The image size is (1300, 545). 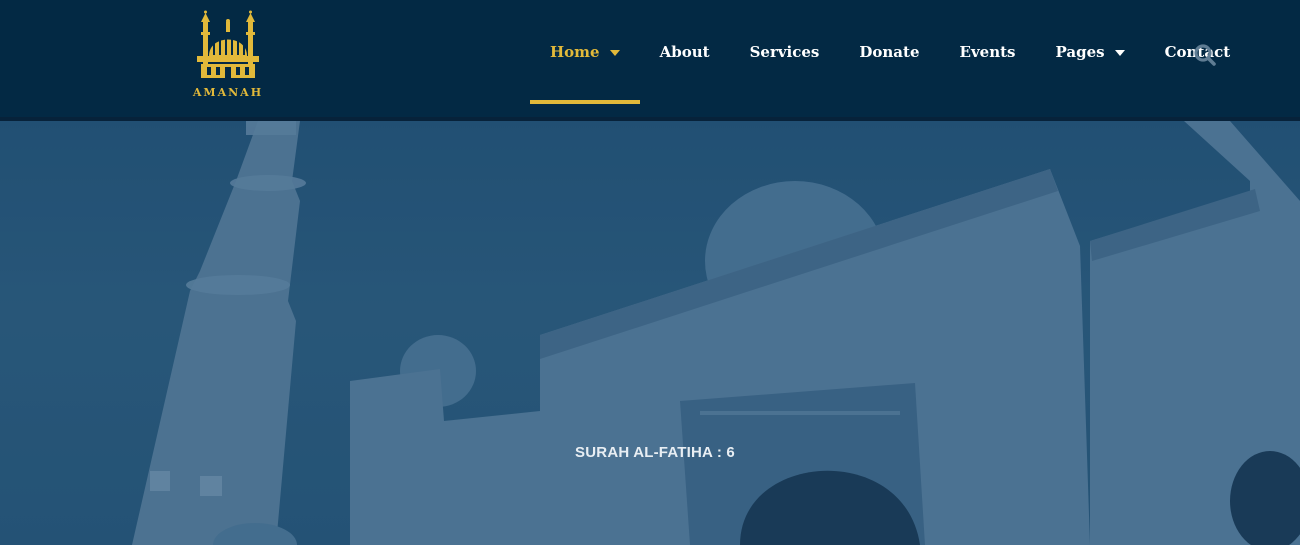 I want to click on search-button, so click(x=1205, y=55).